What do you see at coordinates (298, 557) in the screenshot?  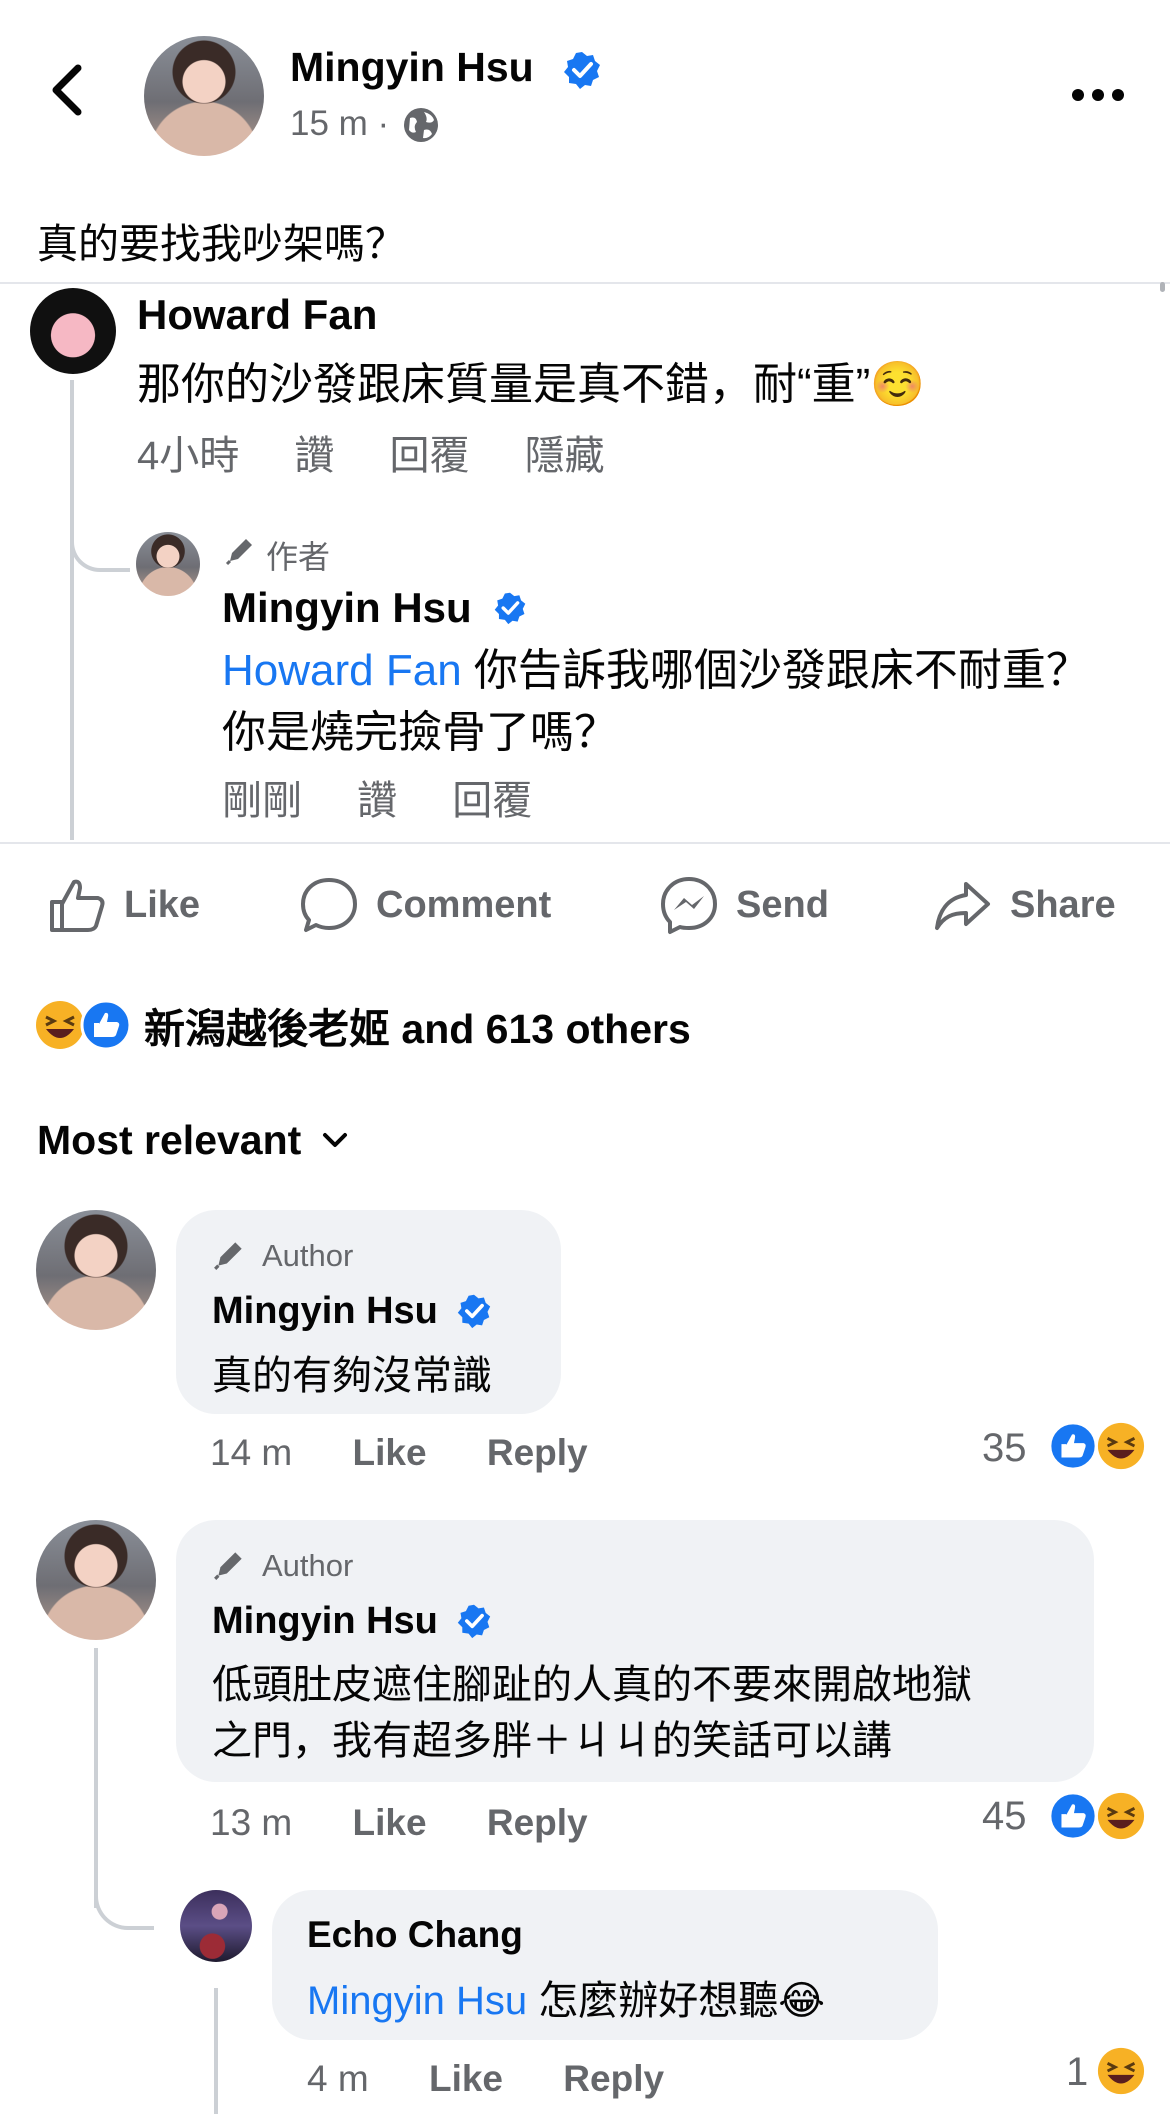 I see `author-badge: 作者` at bounding box center [298, 557].